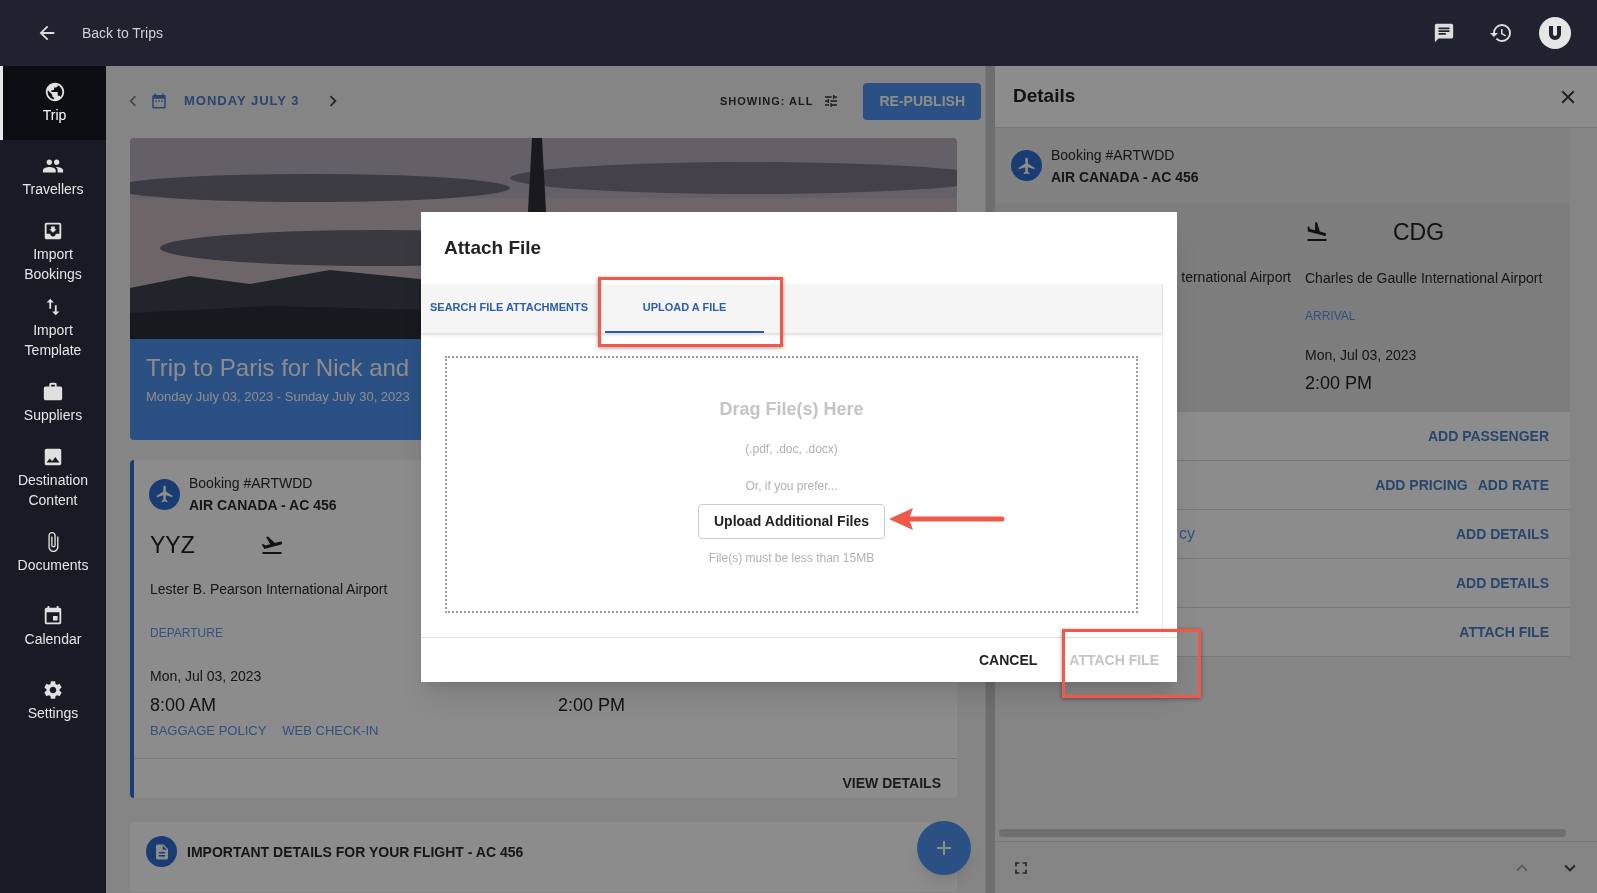 The image size is (1597, 893). Describe the element at coordinates (791, 449) in the screenshot. I see `file-formats: (.pdf, .doc, .docx)` at that location.